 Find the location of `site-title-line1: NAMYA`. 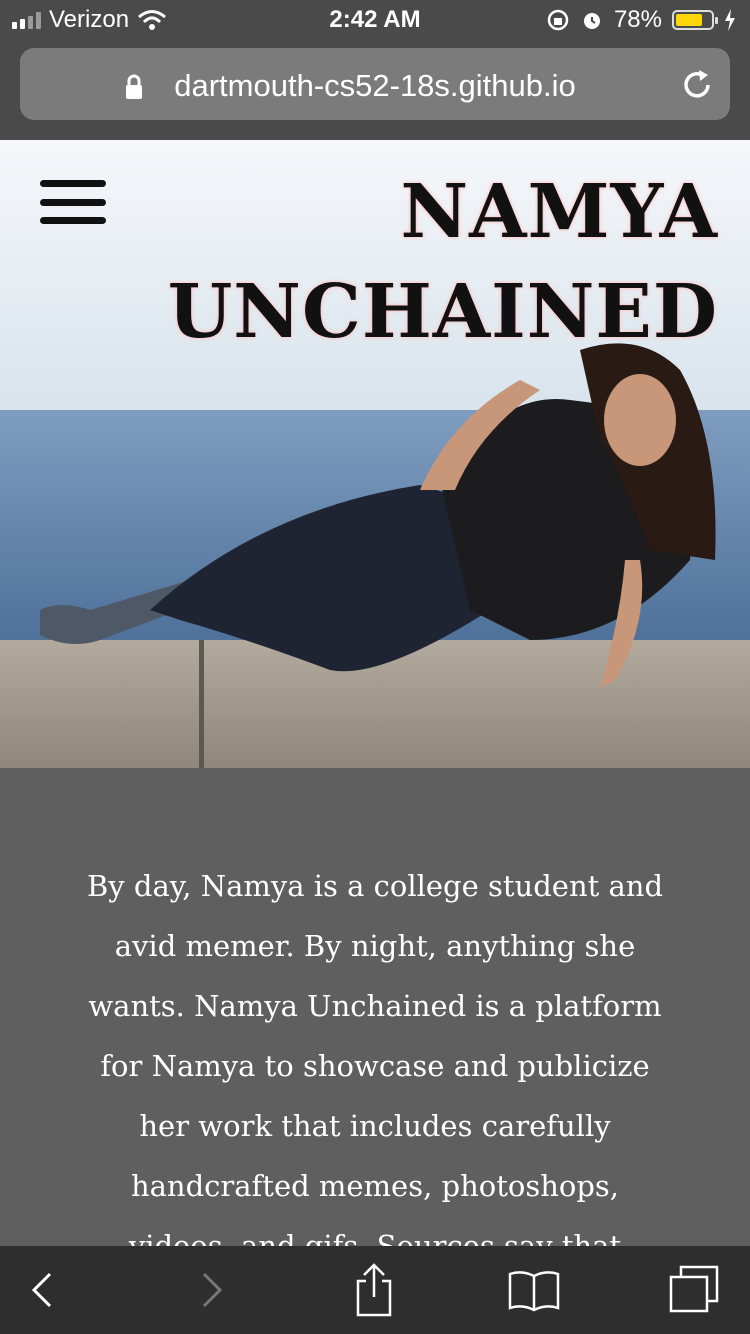

site-title-line1: NAMYA is located at coordinates (559, 212).